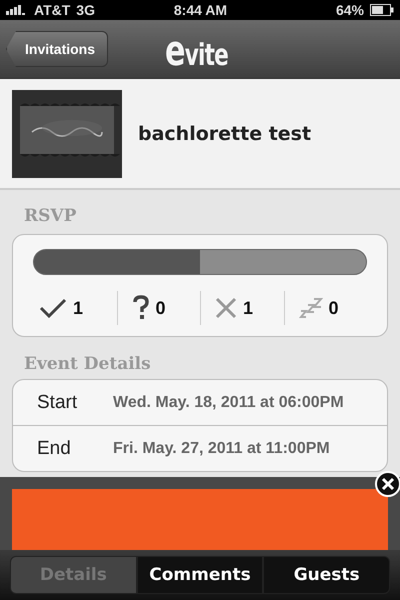  Describe the element at coordinates (196, 50) in the screenshot. I see `app-logo: evite` at that location.